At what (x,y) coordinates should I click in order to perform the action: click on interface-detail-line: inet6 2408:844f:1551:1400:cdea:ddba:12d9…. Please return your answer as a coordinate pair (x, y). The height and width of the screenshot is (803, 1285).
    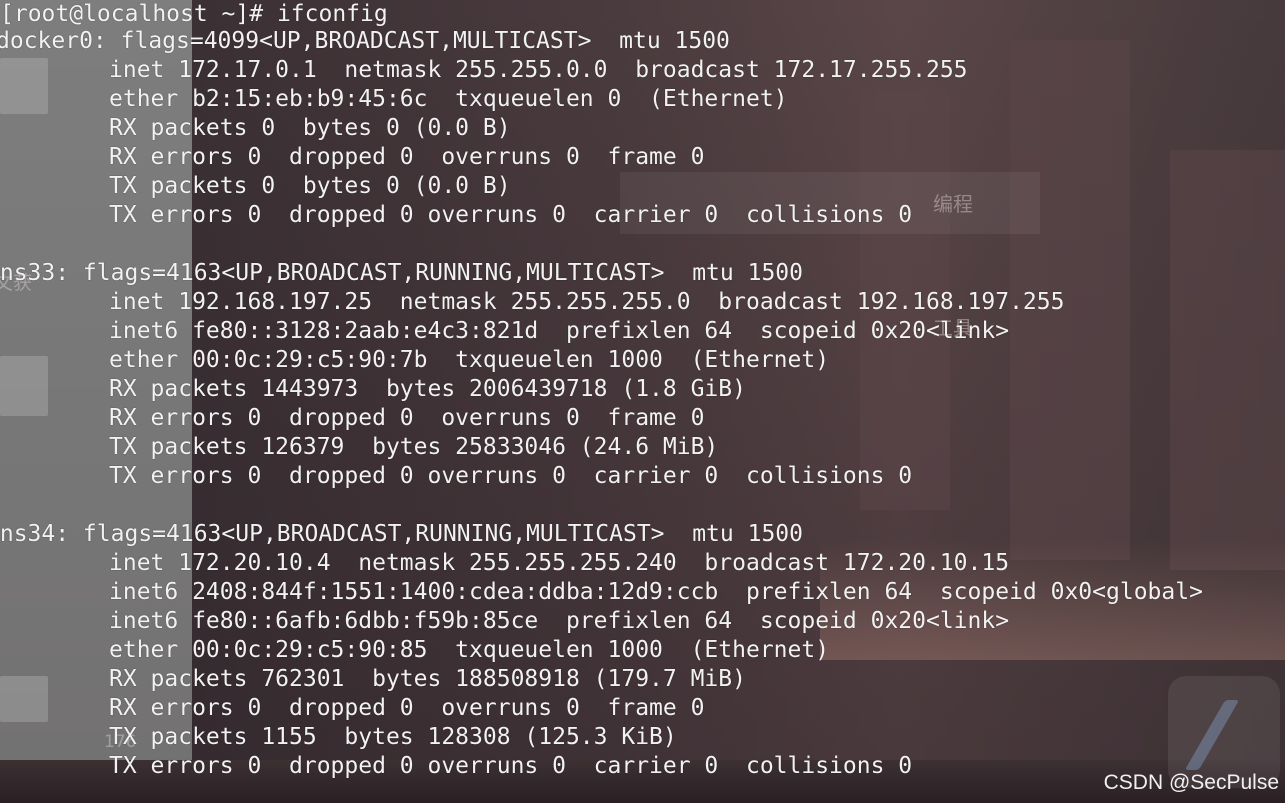
    Looking at the image, I should click on (656, 592).